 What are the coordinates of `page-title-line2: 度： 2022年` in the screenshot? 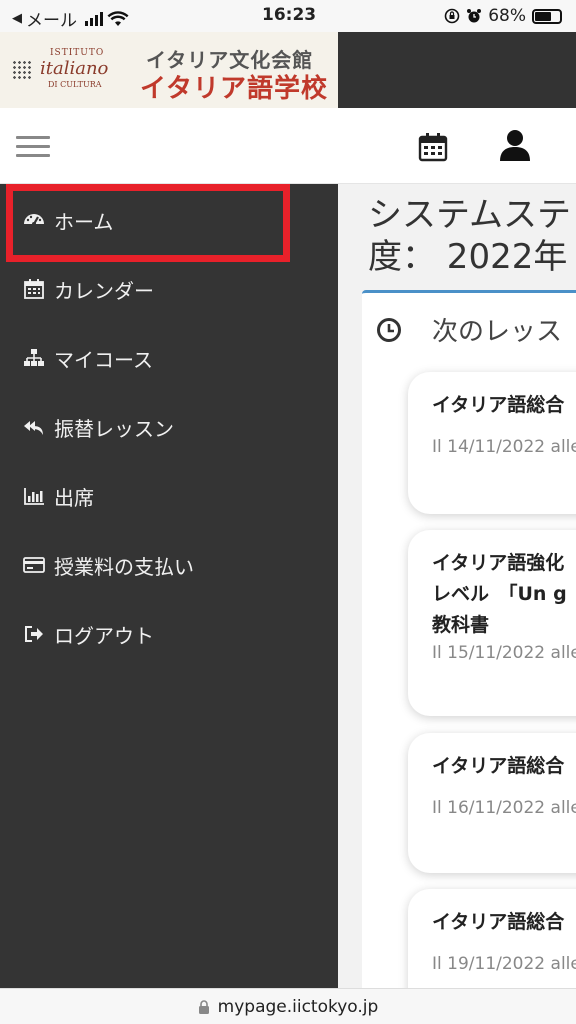 It's located at (468, 257).